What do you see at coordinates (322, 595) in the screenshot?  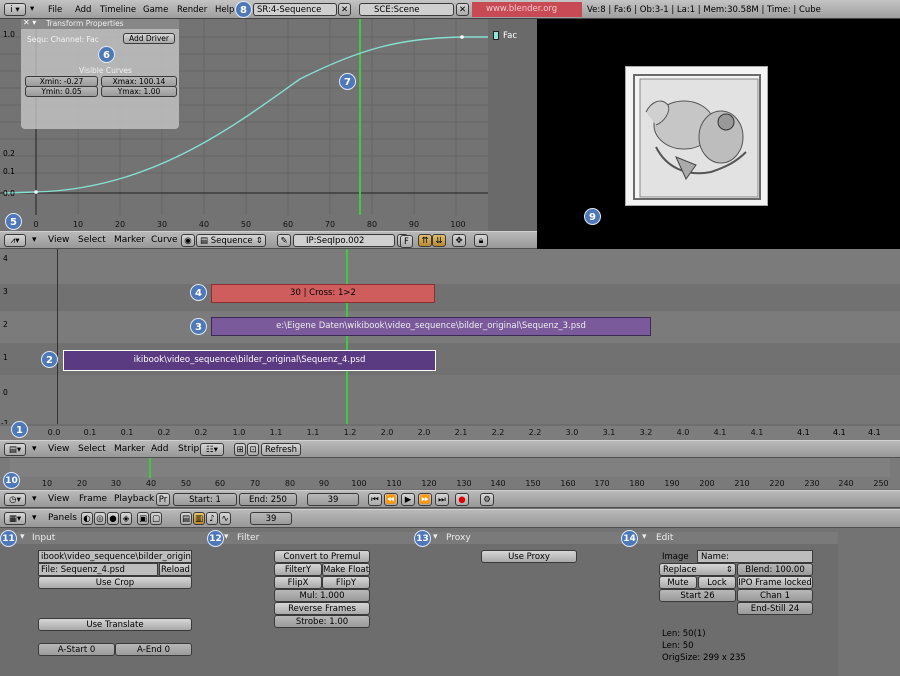 I see `mul-field: Mul: 1.000` at bounding box center [322, 595].